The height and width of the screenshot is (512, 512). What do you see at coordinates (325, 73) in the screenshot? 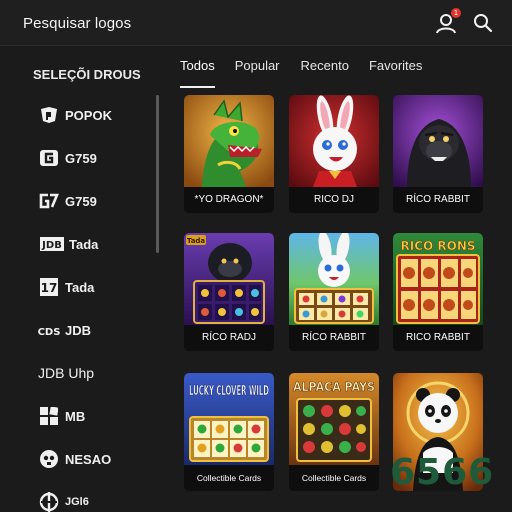
I see `tab-recento: Recento` at bounding box center [325, 73].